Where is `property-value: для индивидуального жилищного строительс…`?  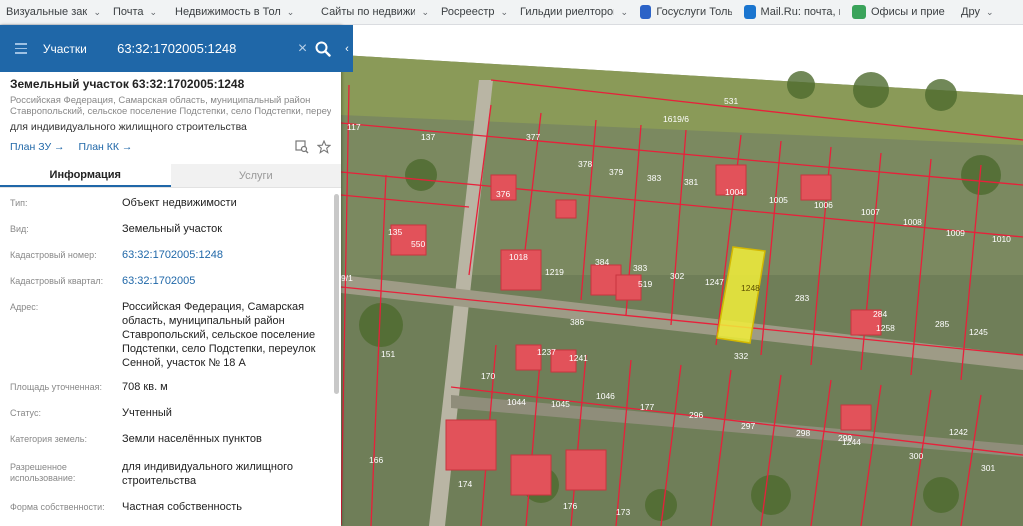 property-value: для индивидуального жилищного строительс… is located at coordinates (208, 474).